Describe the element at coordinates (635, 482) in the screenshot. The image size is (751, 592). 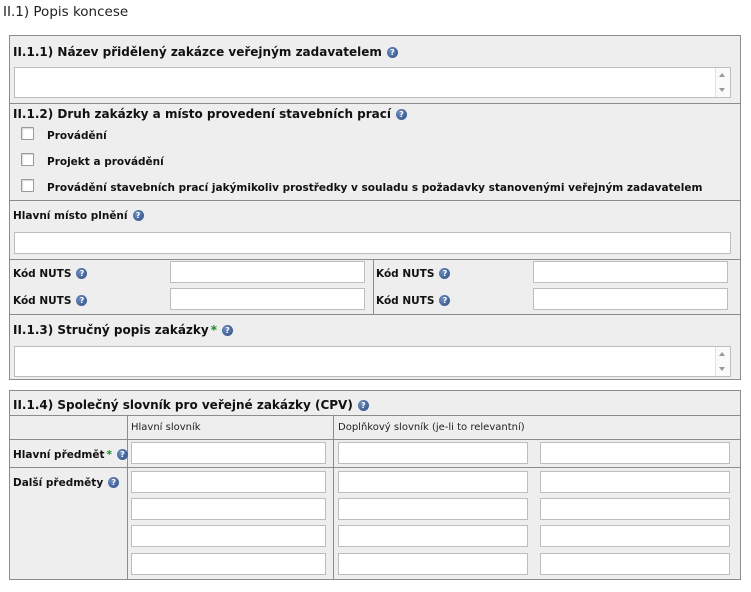
I see `other-subject-supp-input-1b` at that location.